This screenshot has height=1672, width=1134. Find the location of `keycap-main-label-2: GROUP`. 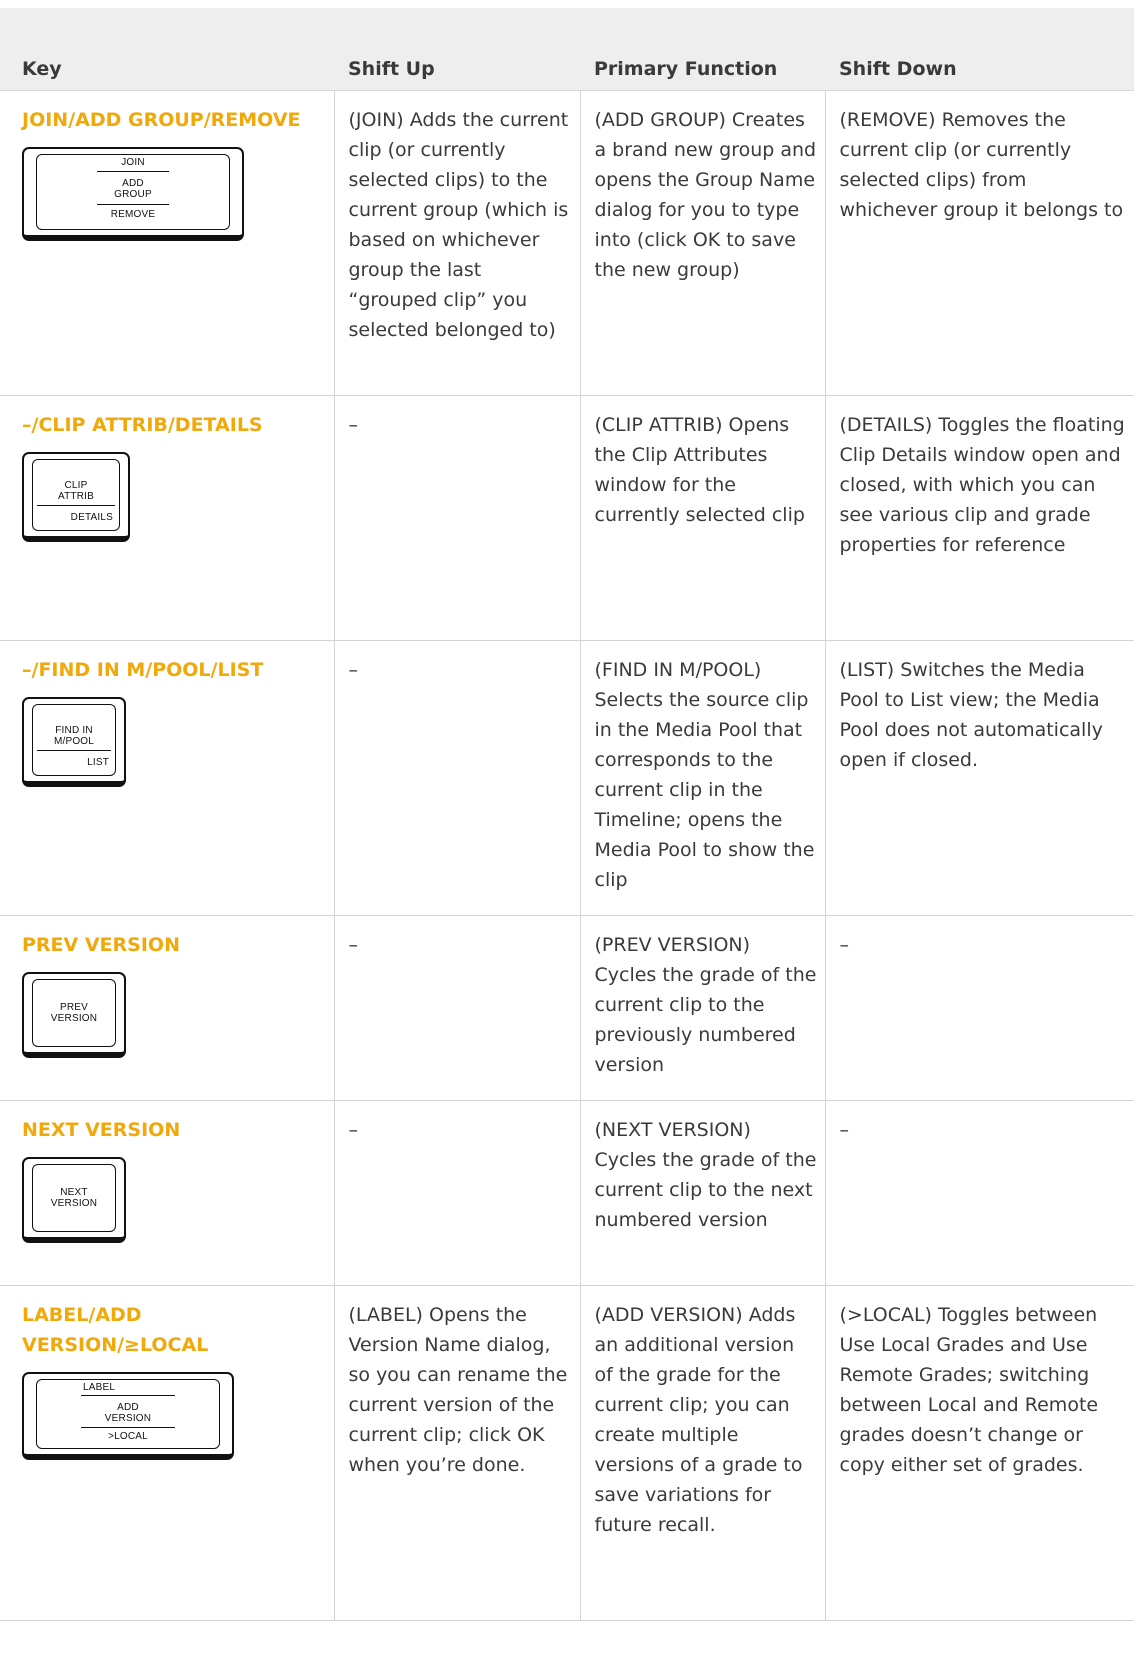

keycap-main-label-2: GROUP is located at coordinates (133, 194).